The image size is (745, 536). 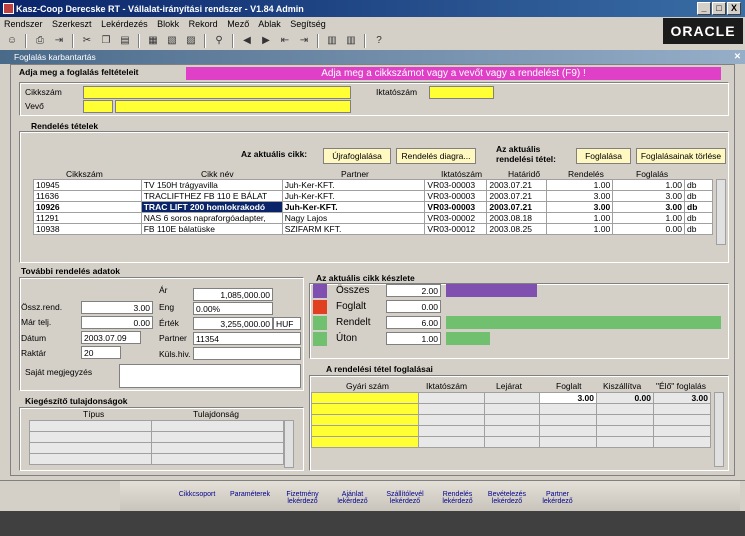 I want to click on print-icon: ⎙, so click(x=40, y=41).